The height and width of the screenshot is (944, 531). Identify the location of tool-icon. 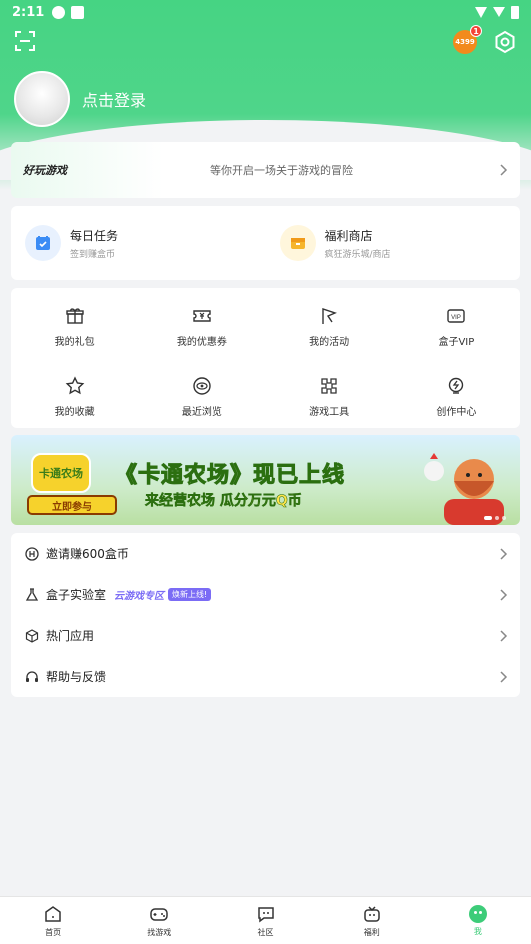
(329, 386).